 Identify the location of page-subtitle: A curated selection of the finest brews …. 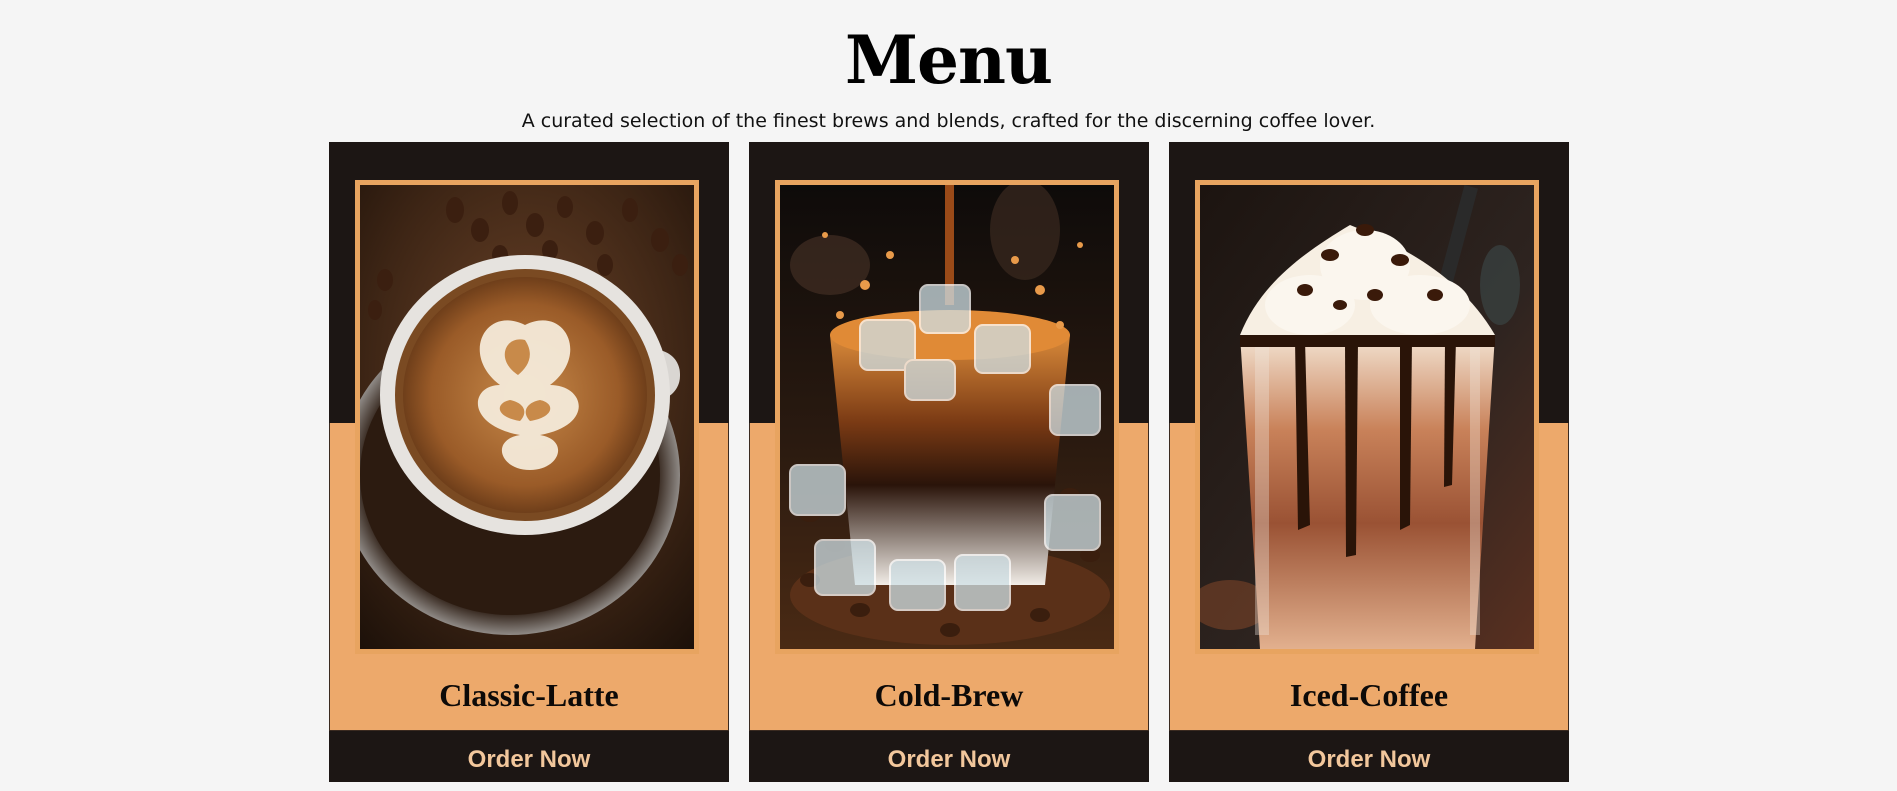
(948, 121).